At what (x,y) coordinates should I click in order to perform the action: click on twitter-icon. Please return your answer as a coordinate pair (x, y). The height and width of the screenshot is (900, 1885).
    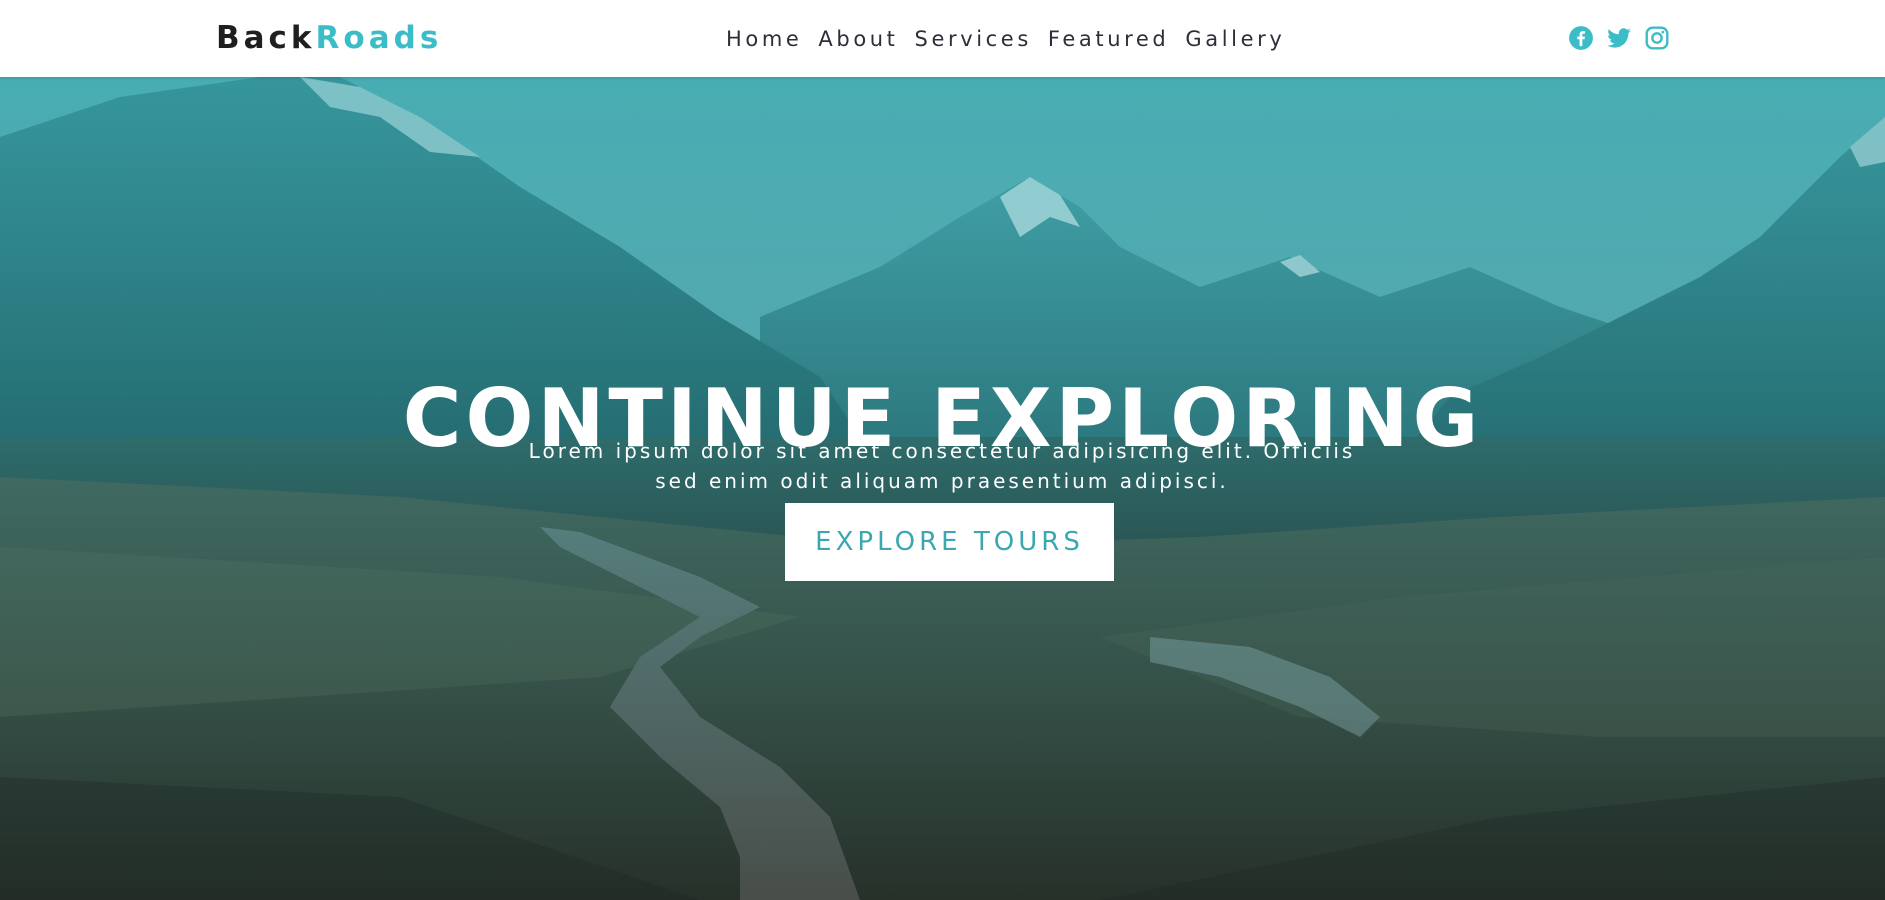
    Looking at the image, I should click on (1619, 38).